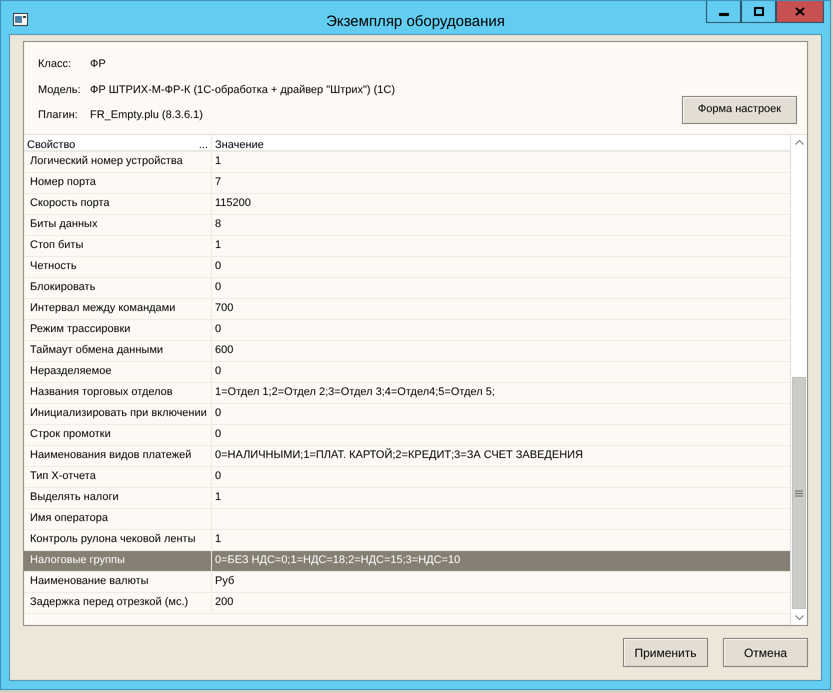  What do you see at coordinates (415, 22) in the screenshot?
I see `window-title: Экземпляр оборудования` at bounding box center [415, 22].